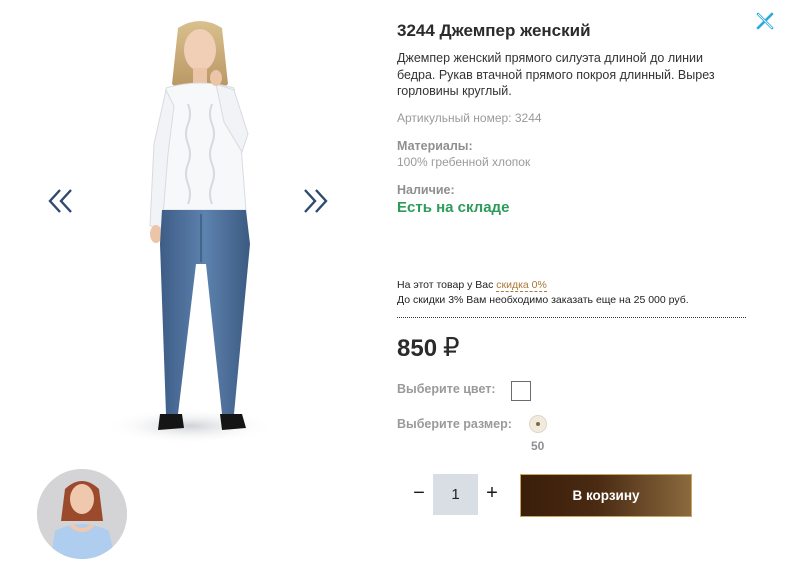 This screenshot has width=788, height=582. Describe the element at coordinates (492, 494) in the screenshot. I see `quantity-increase-button: +` at that location.